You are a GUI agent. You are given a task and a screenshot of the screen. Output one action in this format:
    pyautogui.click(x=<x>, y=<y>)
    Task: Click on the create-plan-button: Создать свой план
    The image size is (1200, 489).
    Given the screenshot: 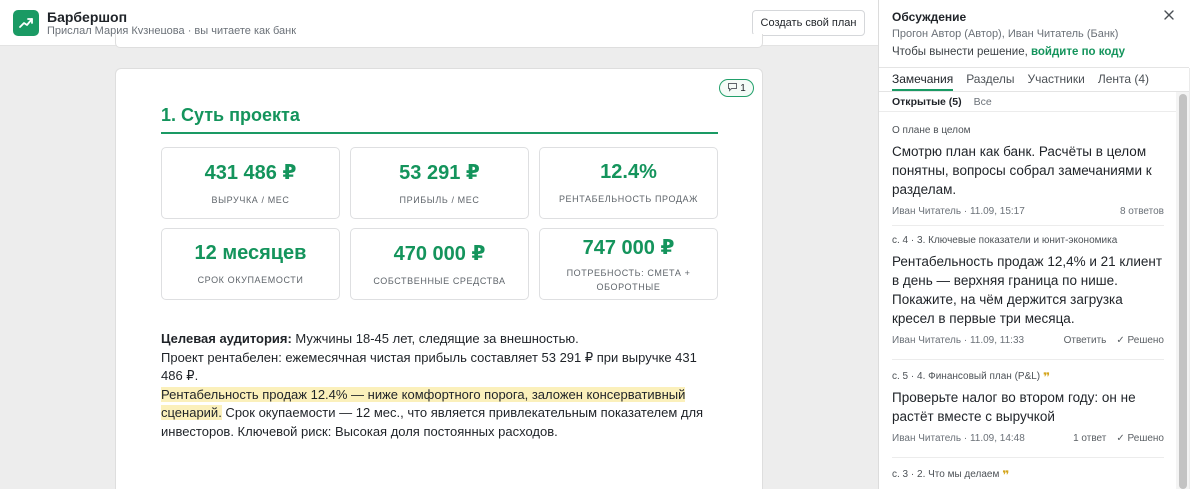 What is the action you would take?
    pyautogui.click(x=808, y=23)
    